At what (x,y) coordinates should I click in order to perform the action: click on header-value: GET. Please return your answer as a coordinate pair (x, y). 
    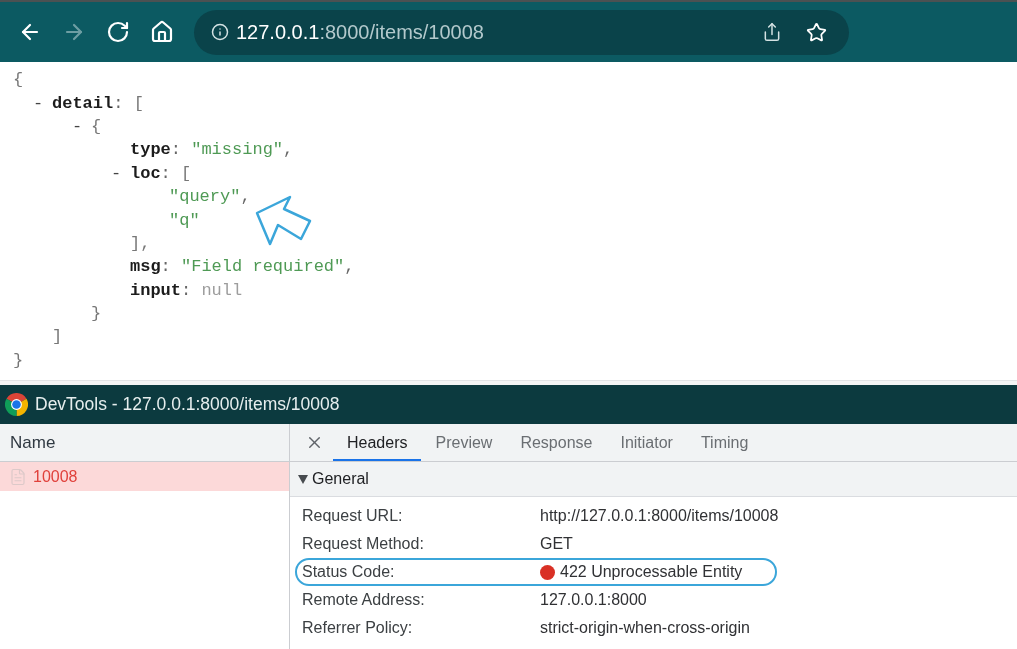
    Looking at the image, I should click on (556, 544).